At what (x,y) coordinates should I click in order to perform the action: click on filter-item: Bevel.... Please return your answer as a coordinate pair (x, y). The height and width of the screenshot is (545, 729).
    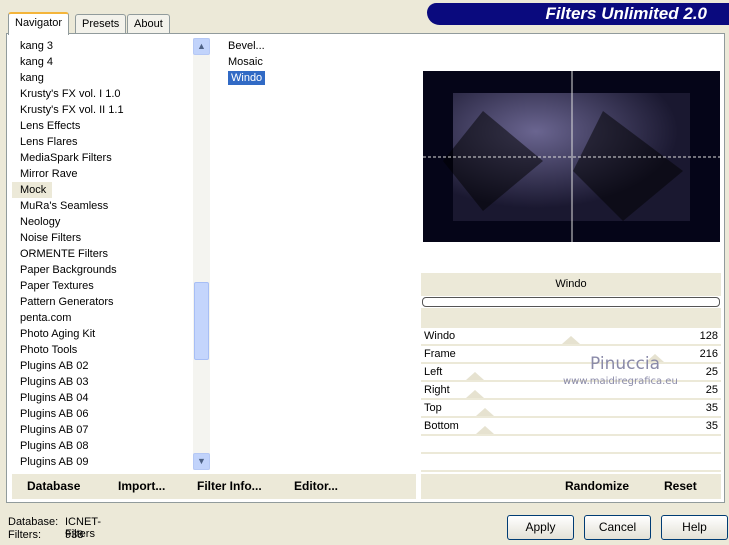
    Looking at the image, I should click on (316, 46).